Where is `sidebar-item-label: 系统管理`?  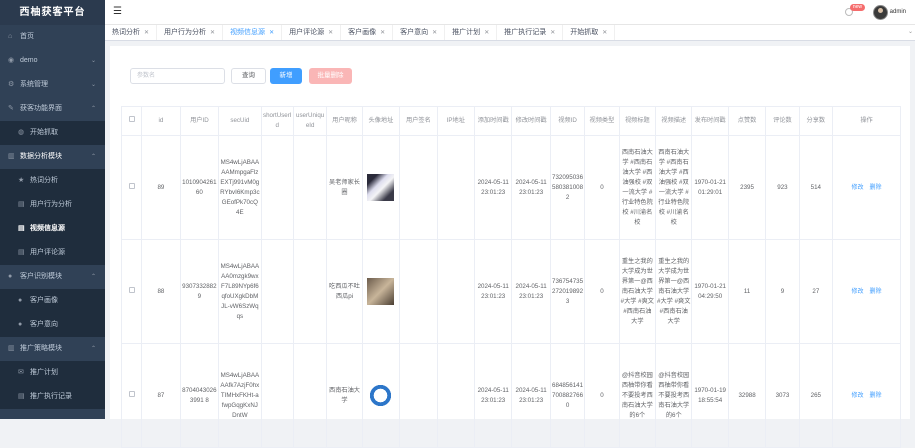
sidebar-item-label: 系统管理 is located at coordinates (34, 84).